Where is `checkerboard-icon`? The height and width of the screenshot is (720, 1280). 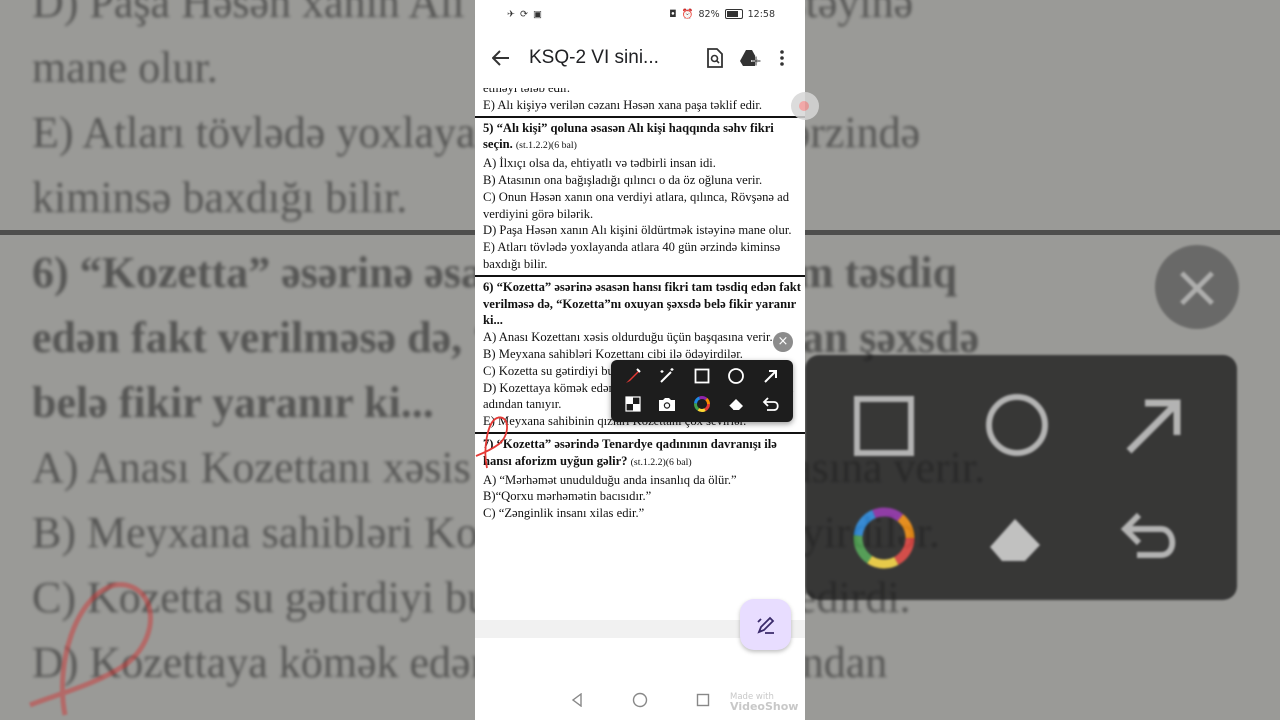
checkerboard-icon is located at coordinates (633, 404).